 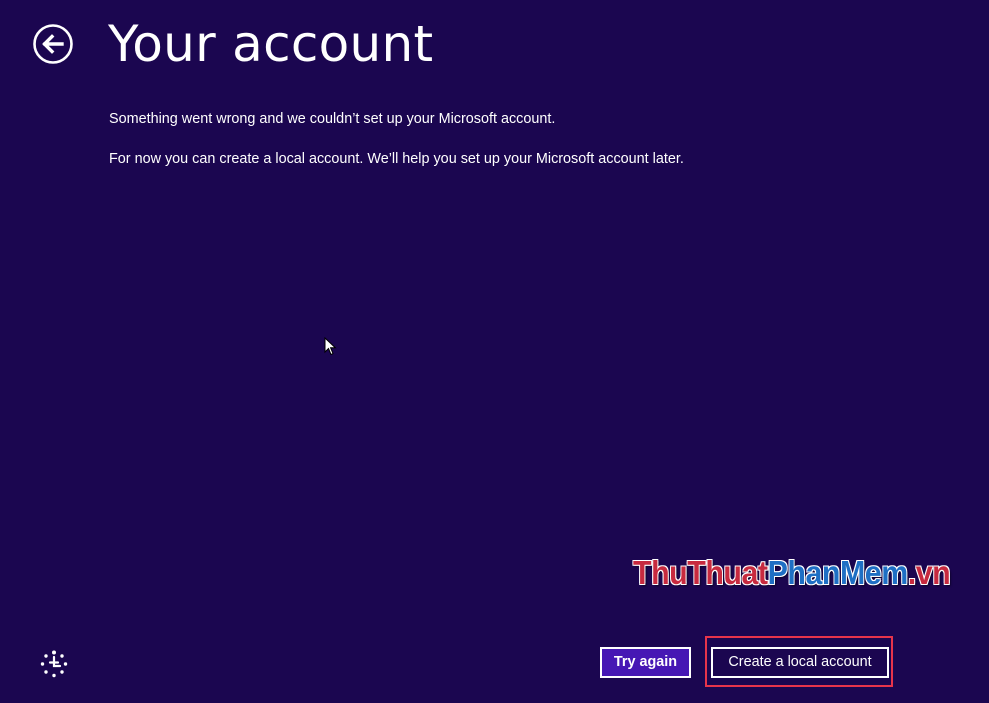 What do you see at coordinates (645, 662) in the screenshot?
I see `try-again-button: Try again` at bounding box center [645, 662].